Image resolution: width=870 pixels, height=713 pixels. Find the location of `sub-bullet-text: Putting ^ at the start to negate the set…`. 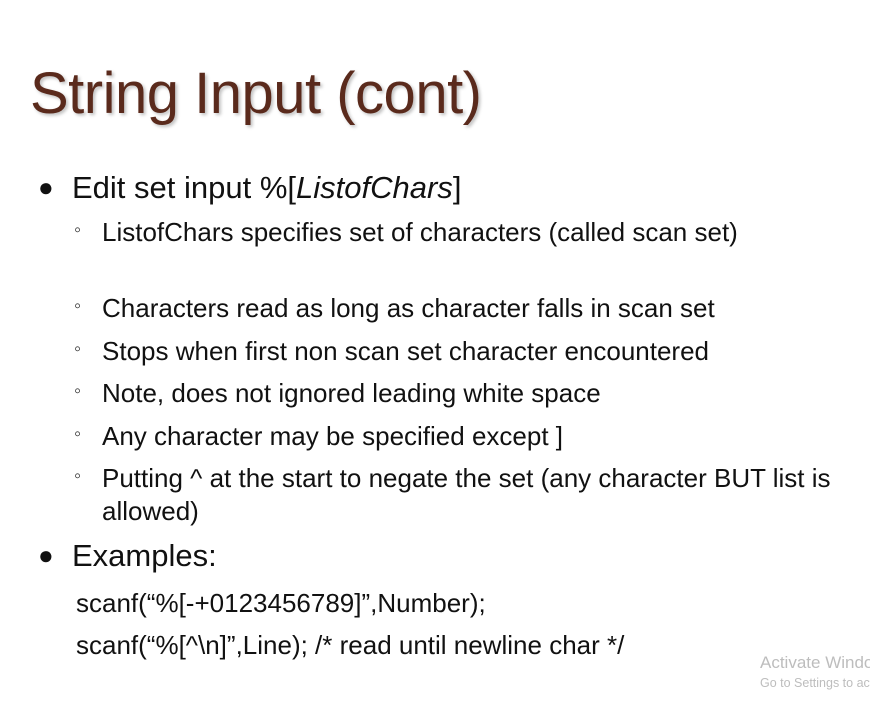

sub-bullet-text: Putting ^ at the start to negate the set… is located at coordinates (466, 494).